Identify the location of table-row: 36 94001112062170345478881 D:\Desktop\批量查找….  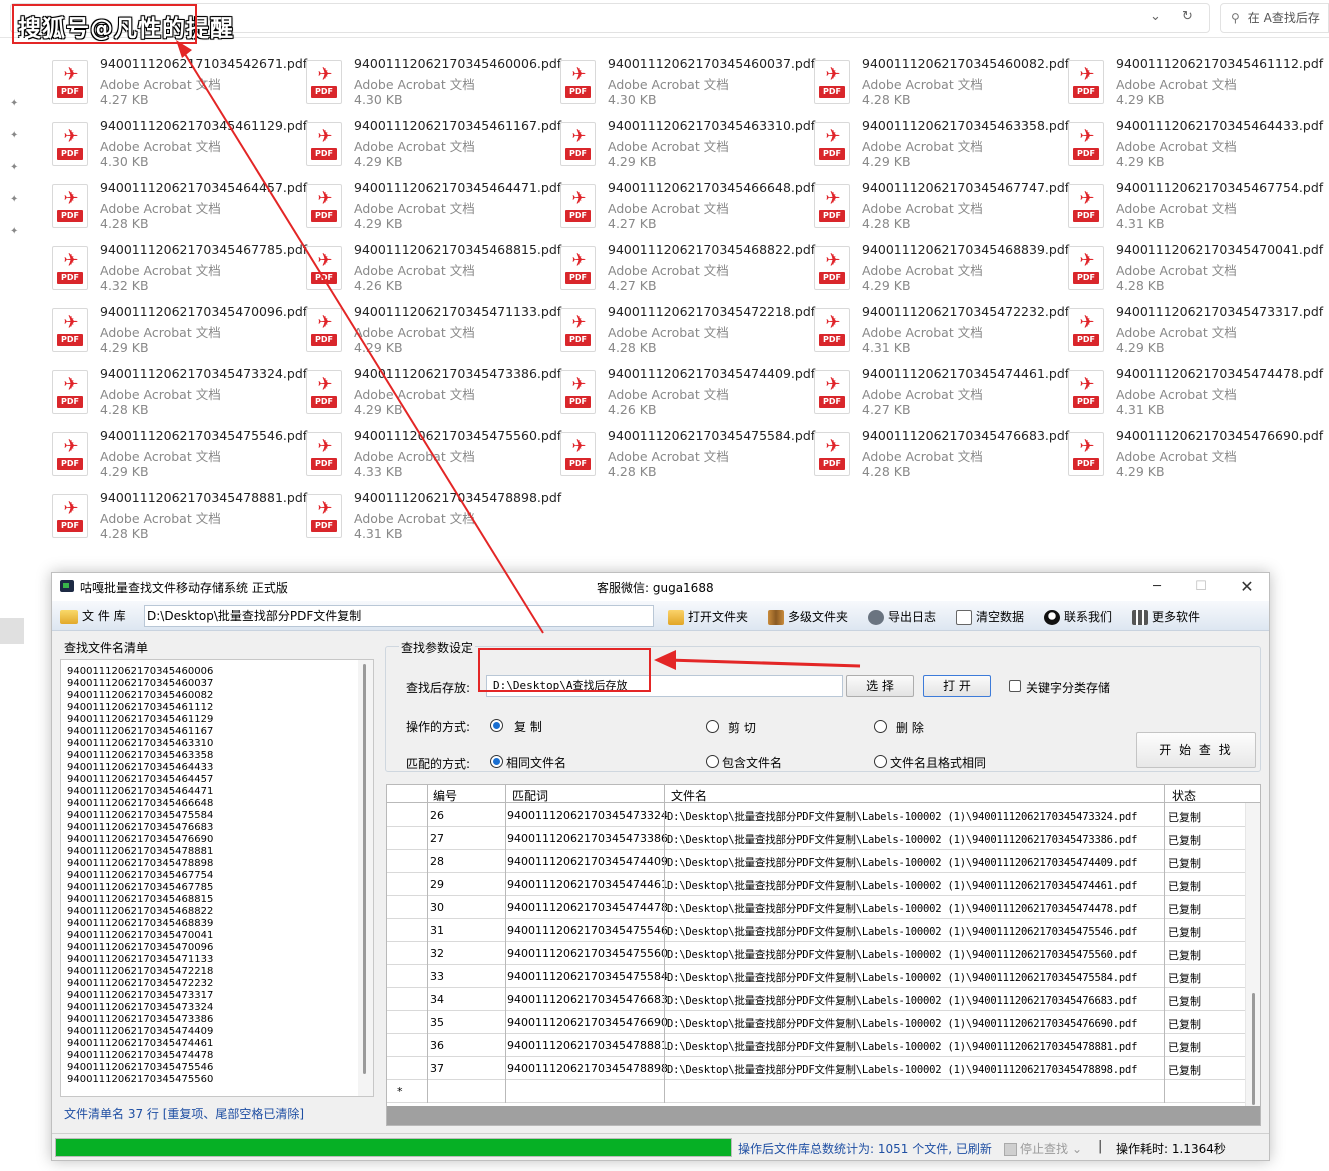
(816, 1045).